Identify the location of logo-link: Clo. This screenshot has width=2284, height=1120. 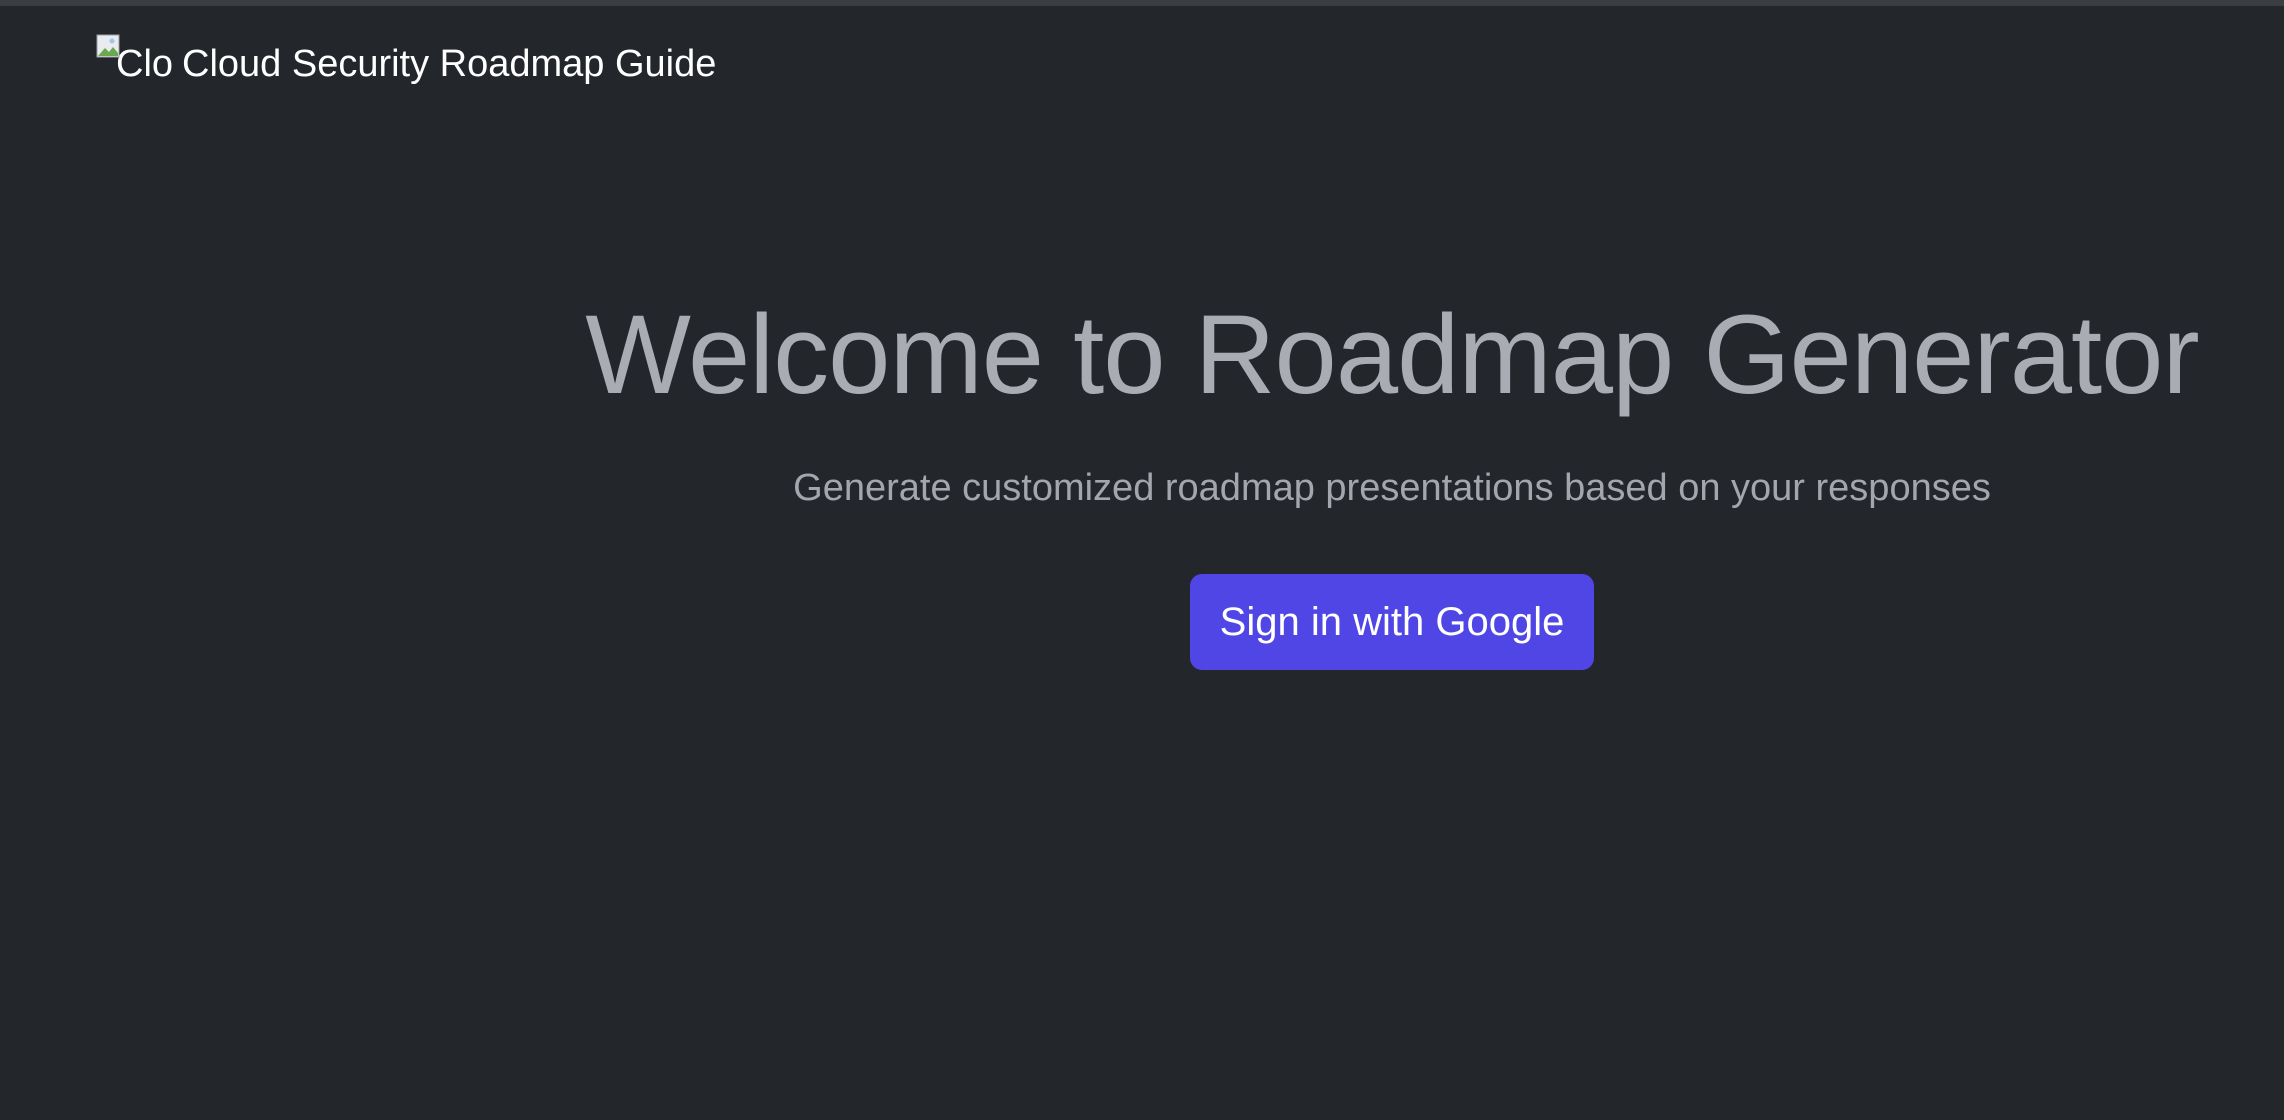
(136, 64).